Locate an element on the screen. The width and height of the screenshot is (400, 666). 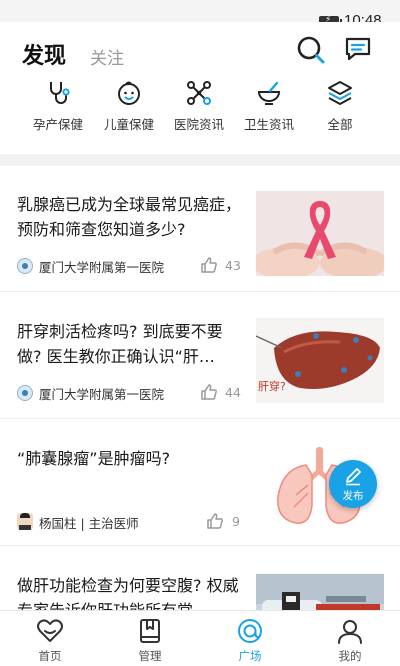
category-label: 儿童保健 is located at coordinates (128, 124).